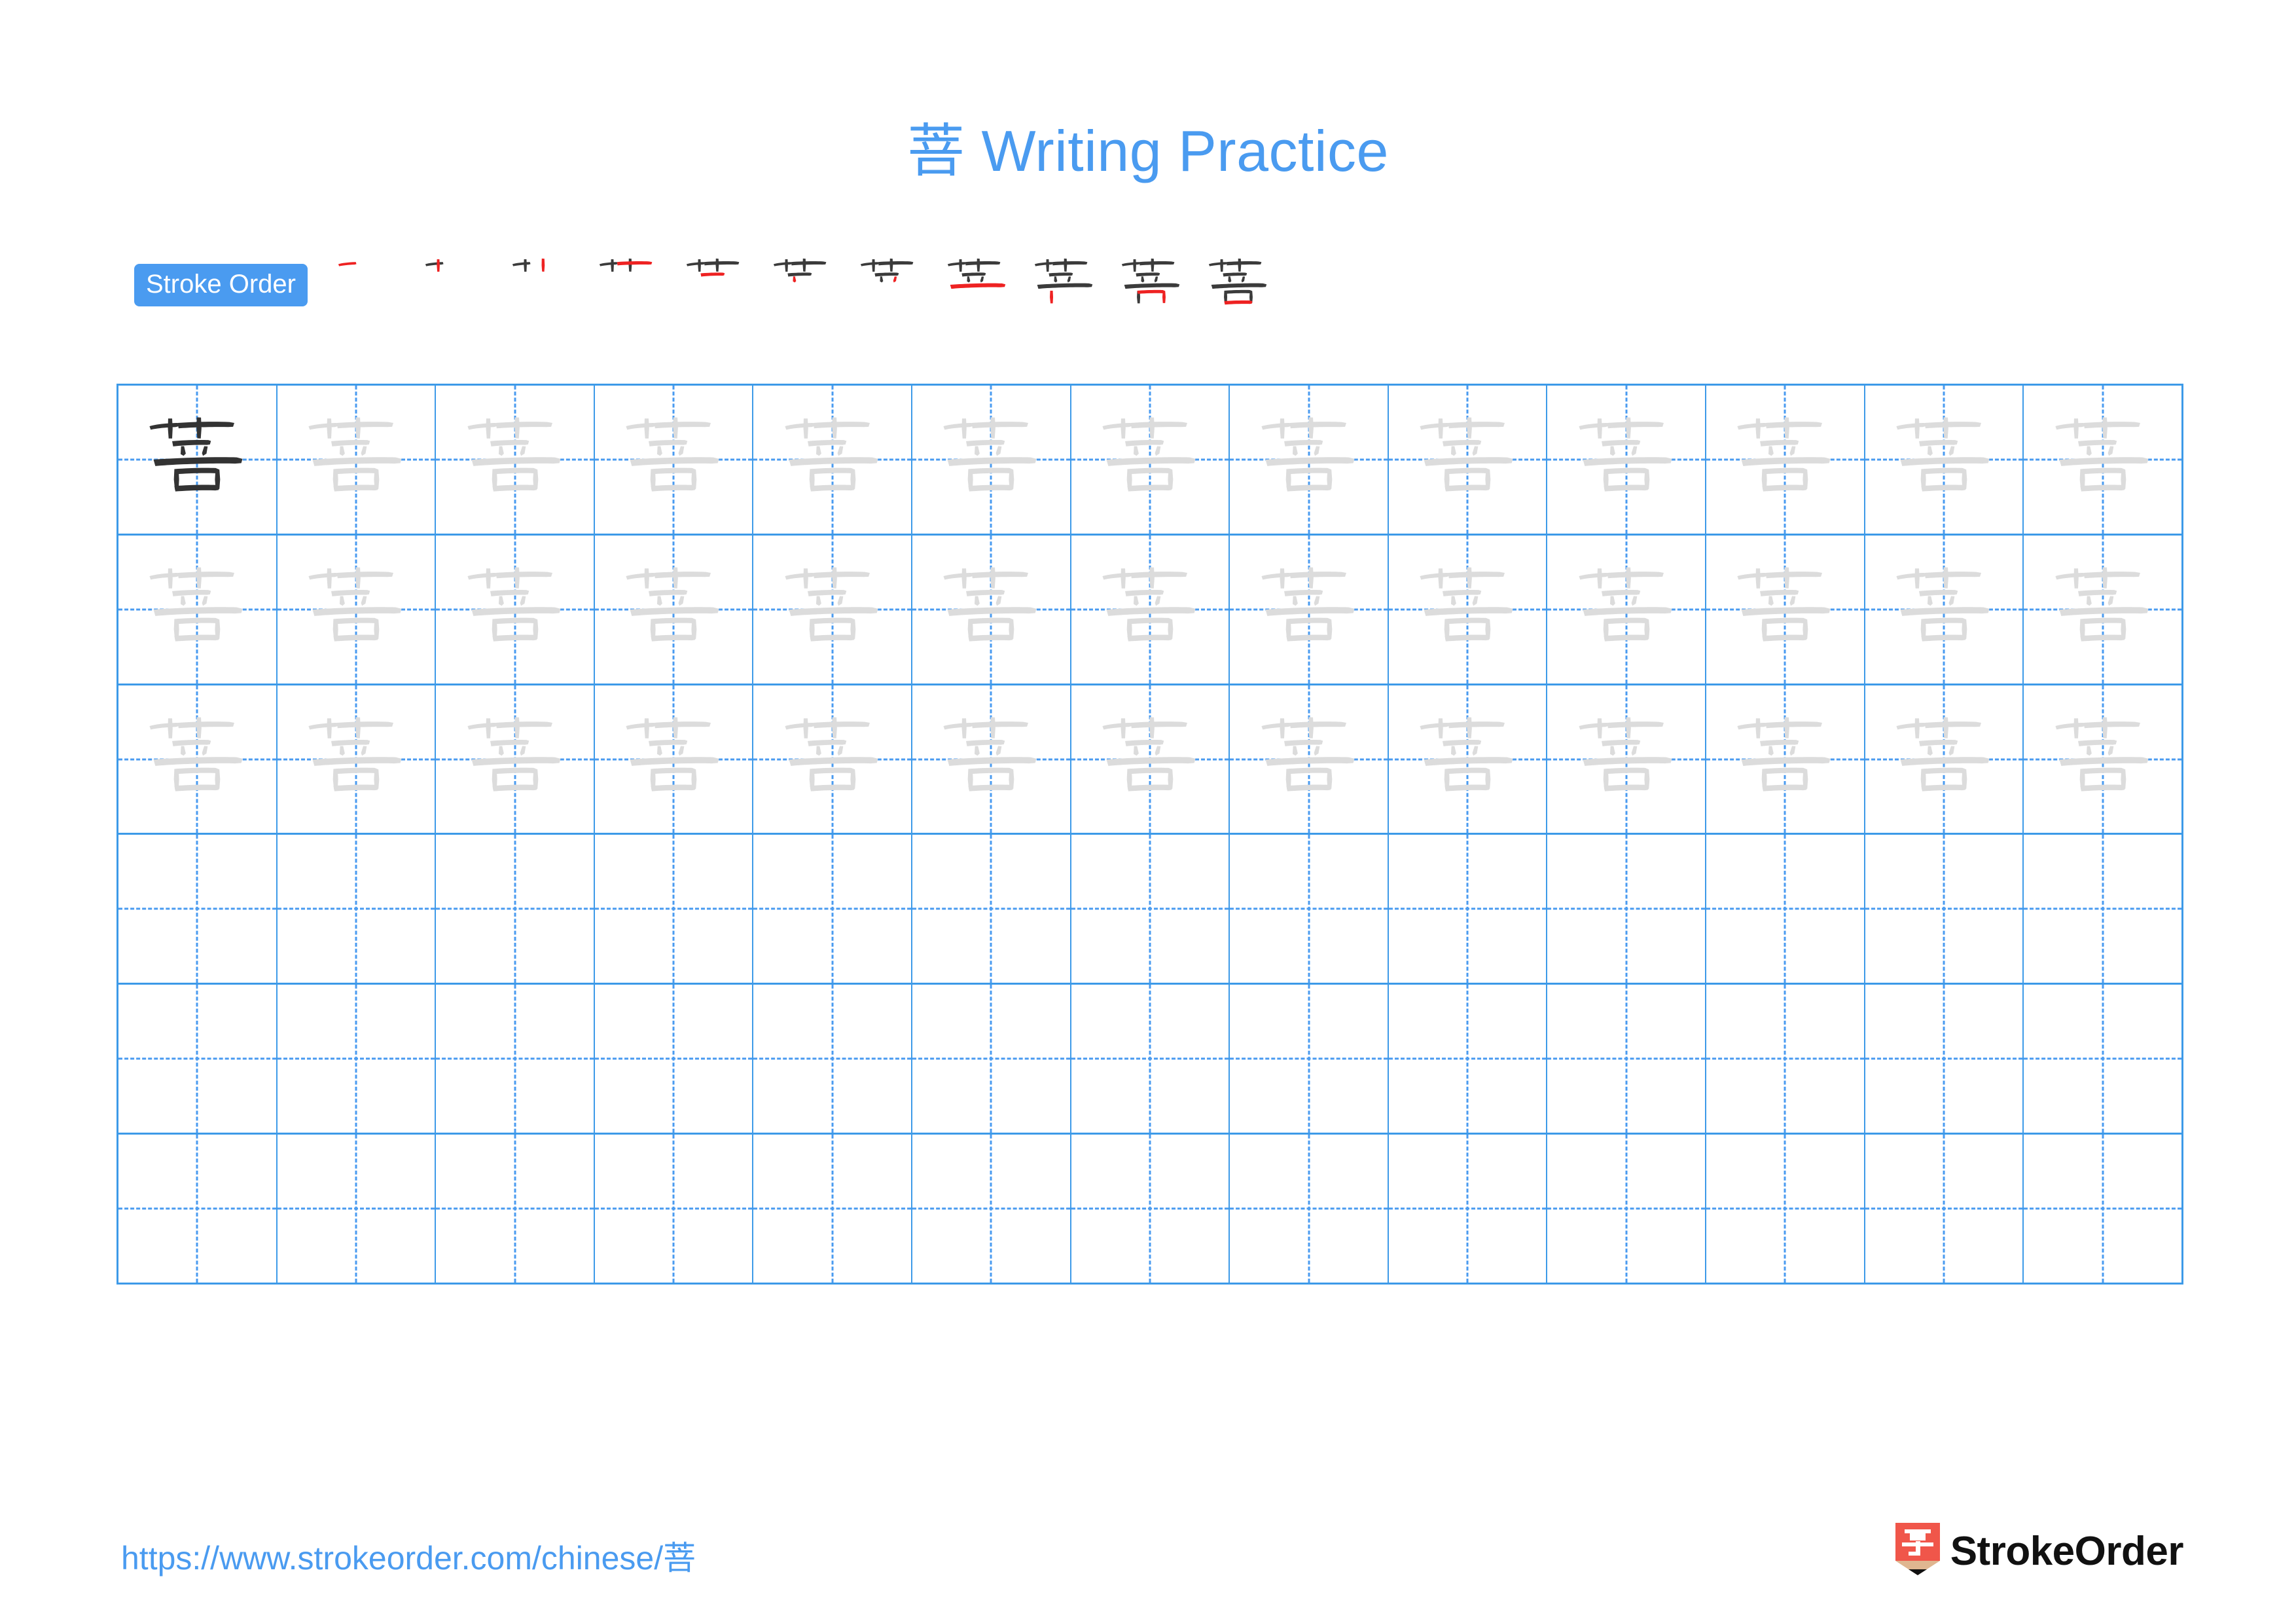 The image size is (2296, 1623). I want to click on practice-cell-r3-c10, so click(1627, 759).